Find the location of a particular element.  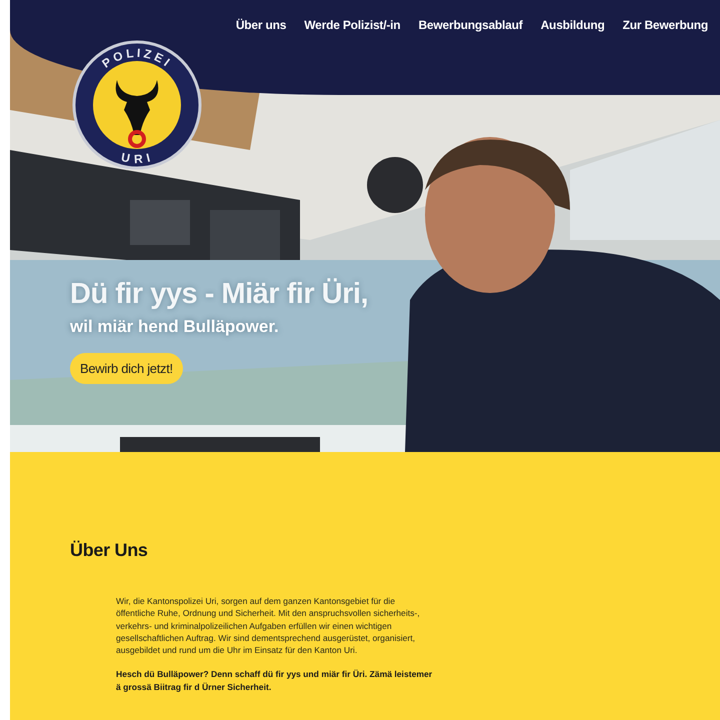

paragraph: Wir, die Kantonspolizei Uri, sorgen auf dem ganzen Kantonsgebiet für die öffentliche Ruhe, Ordnung und Sicherheit. Mit den anspruchsvollen sicherheits-, verkehrs- und kriminalpolizeilichen Aufgaben erfüllen wir einen wichtigen gesellschaftlichen Auftrag. Wir sind dementsprechend ausgerüstet, organisiert, ausgebildet und rund um die Uhr im Einsatz für den Kanton Uri. is located at coordinates (268, 625).